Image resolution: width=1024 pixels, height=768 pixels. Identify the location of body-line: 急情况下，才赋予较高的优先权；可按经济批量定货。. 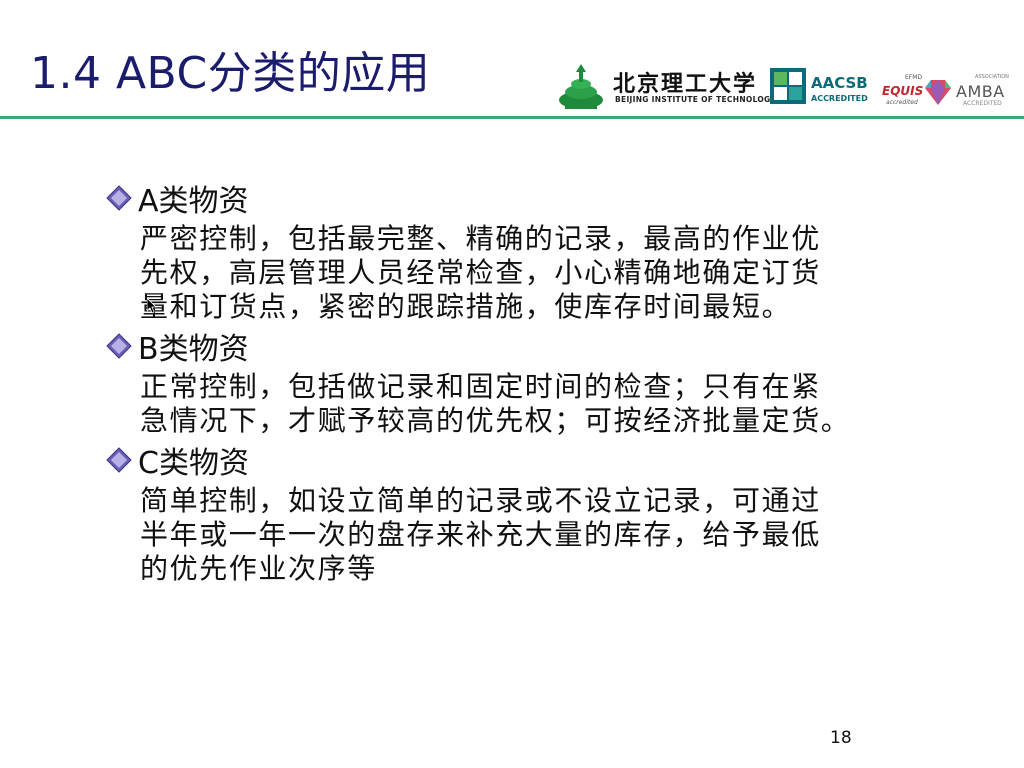
(495, 420).